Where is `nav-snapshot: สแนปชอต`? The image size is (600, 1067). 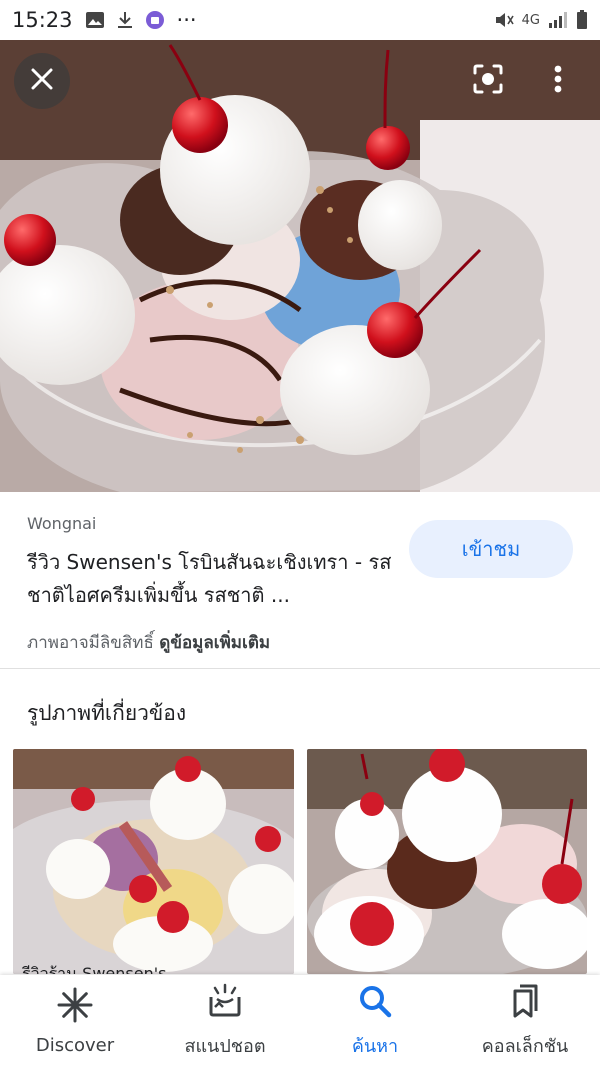 nav-snapshot: สแนปชอต is located at coordinates (225, 1021).